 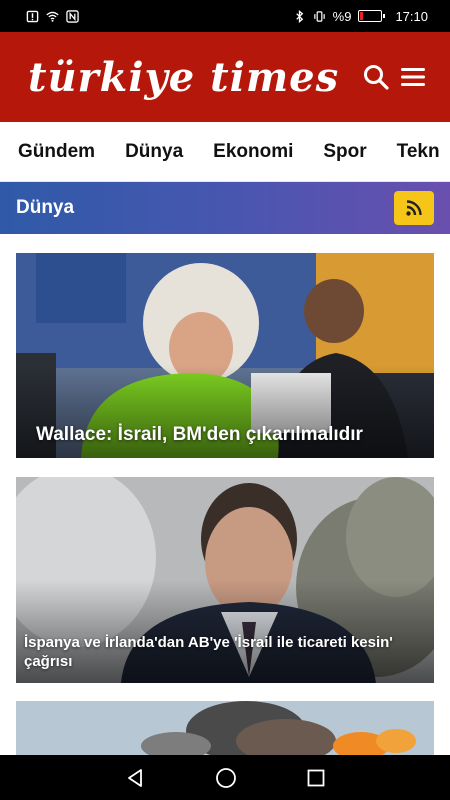 I want to click on home-icon, so click(x=226, y=778).